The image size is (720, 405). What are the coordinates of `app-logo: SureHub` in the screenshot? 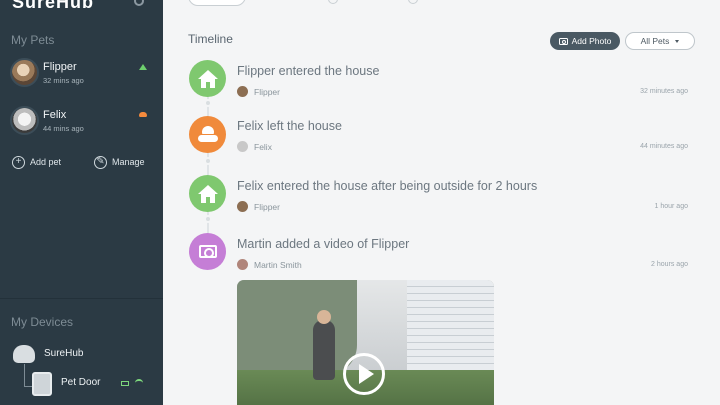 It's located at (53, 6).